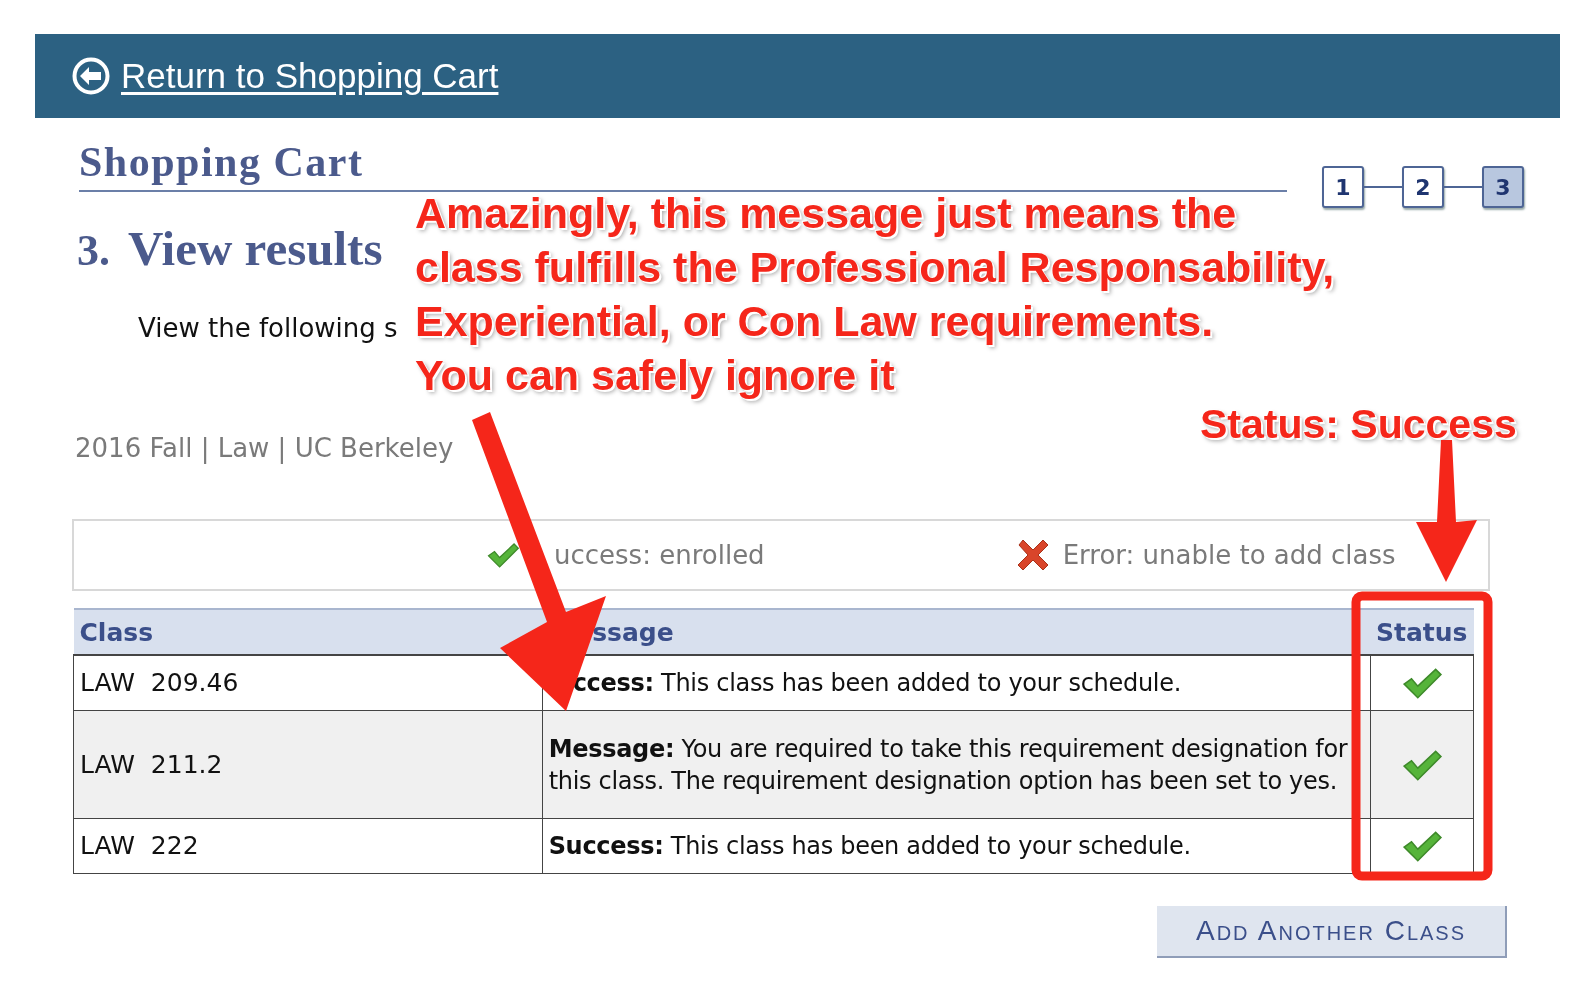  What do you see at coordinates (956, 632) in the screenshot?
I see `column-header: ssage` at bounding box center [956, 632].